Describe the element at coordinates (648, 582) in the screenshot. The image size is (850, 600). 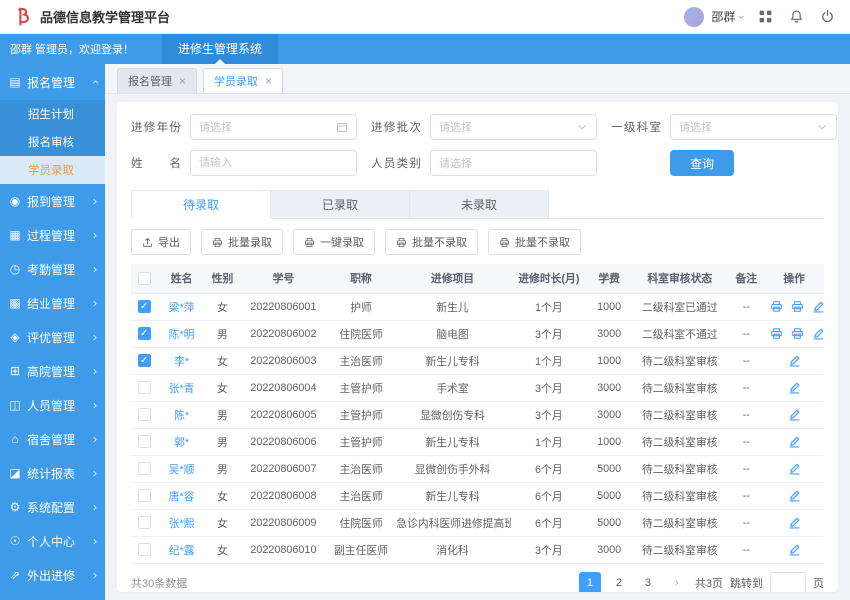
I see `page-button: 3` at that location.